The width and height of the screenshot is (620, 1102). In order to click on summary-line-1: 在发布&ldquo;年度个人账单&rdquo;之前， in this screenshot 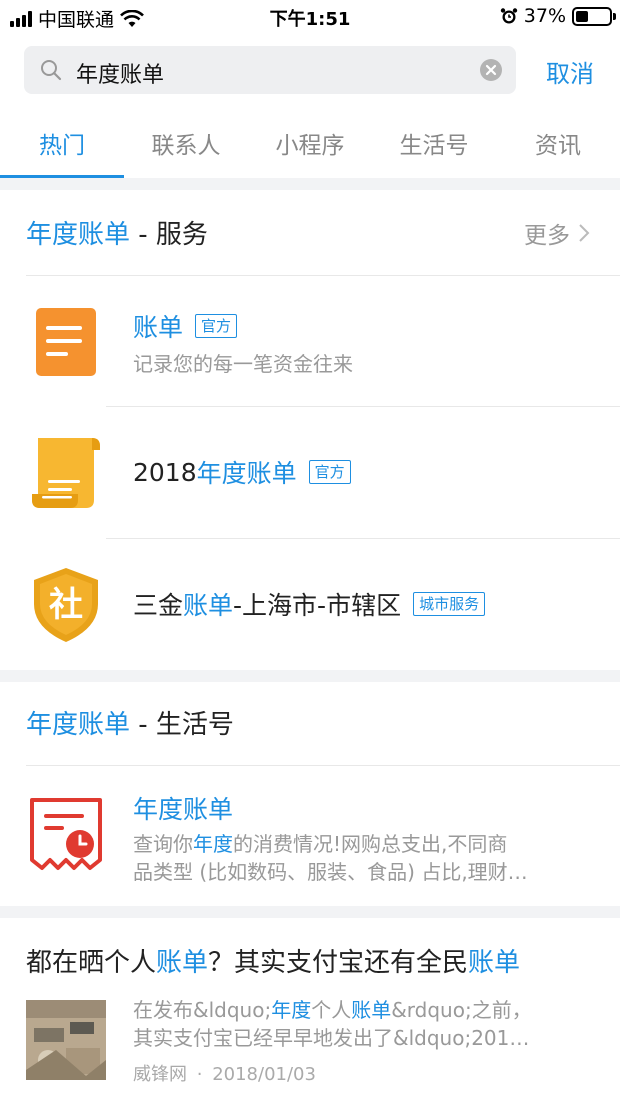, I will do `click(363, 1010)`.